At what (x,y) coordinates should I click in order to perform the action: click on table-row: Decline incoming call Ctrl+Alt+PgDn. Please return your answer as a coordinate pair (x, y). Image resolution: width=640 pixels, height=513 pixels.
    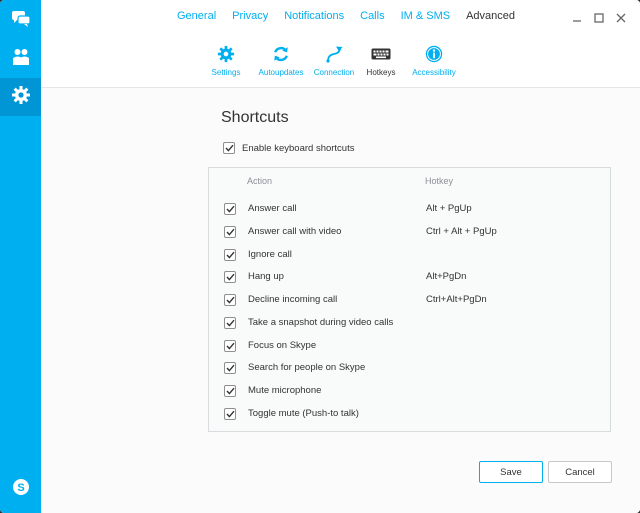
    Looking at the image, I should click on (414, 299).